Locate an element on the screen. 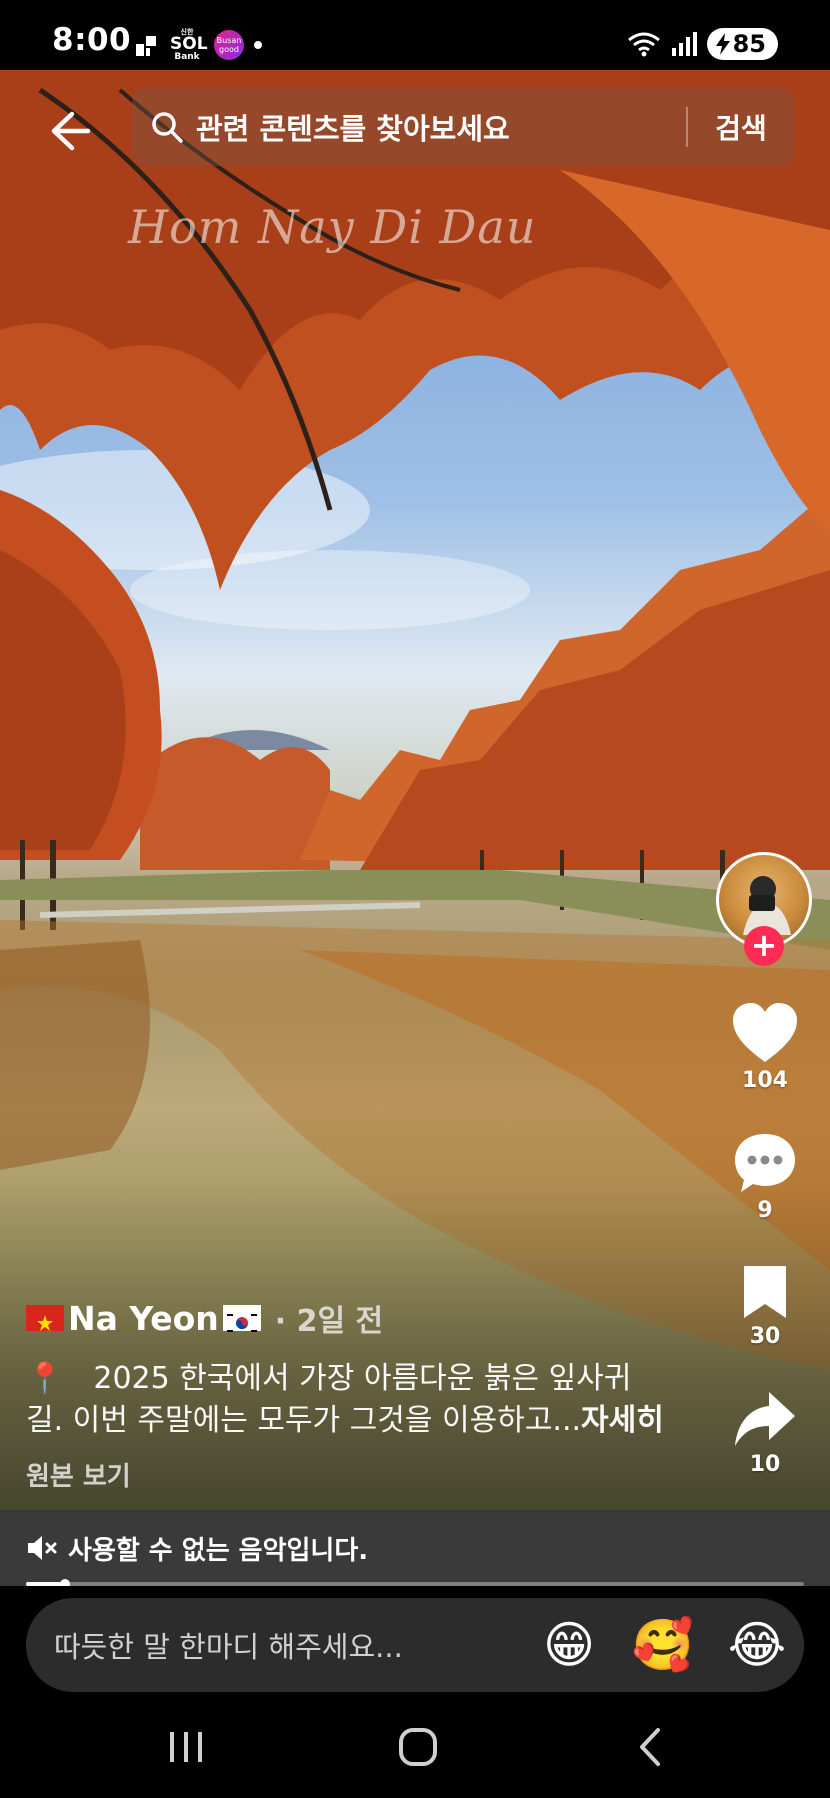 This screenshot has height=1798, width=830. muted-speaker-icon is located at coordinates (42, 1548).